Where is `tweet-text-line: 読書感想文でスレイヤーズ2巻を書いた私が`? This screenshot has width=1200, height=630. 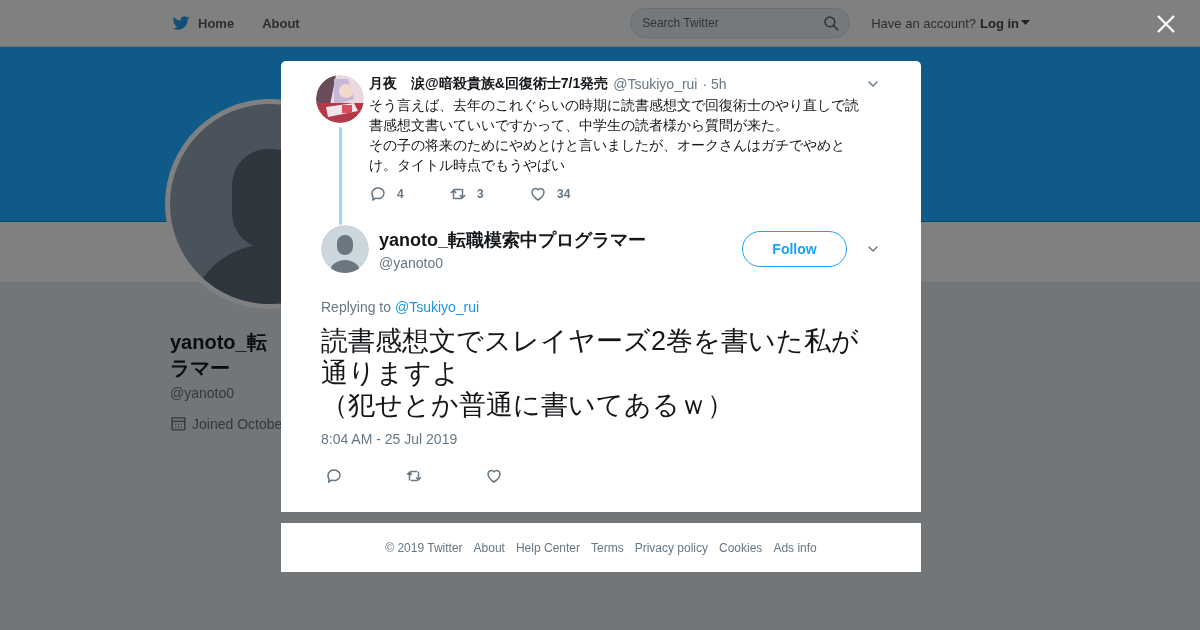
tweet-text-line: 読書感想文でスレイヤーズ2巻を書いた私が is located at coordinates (591, 341).